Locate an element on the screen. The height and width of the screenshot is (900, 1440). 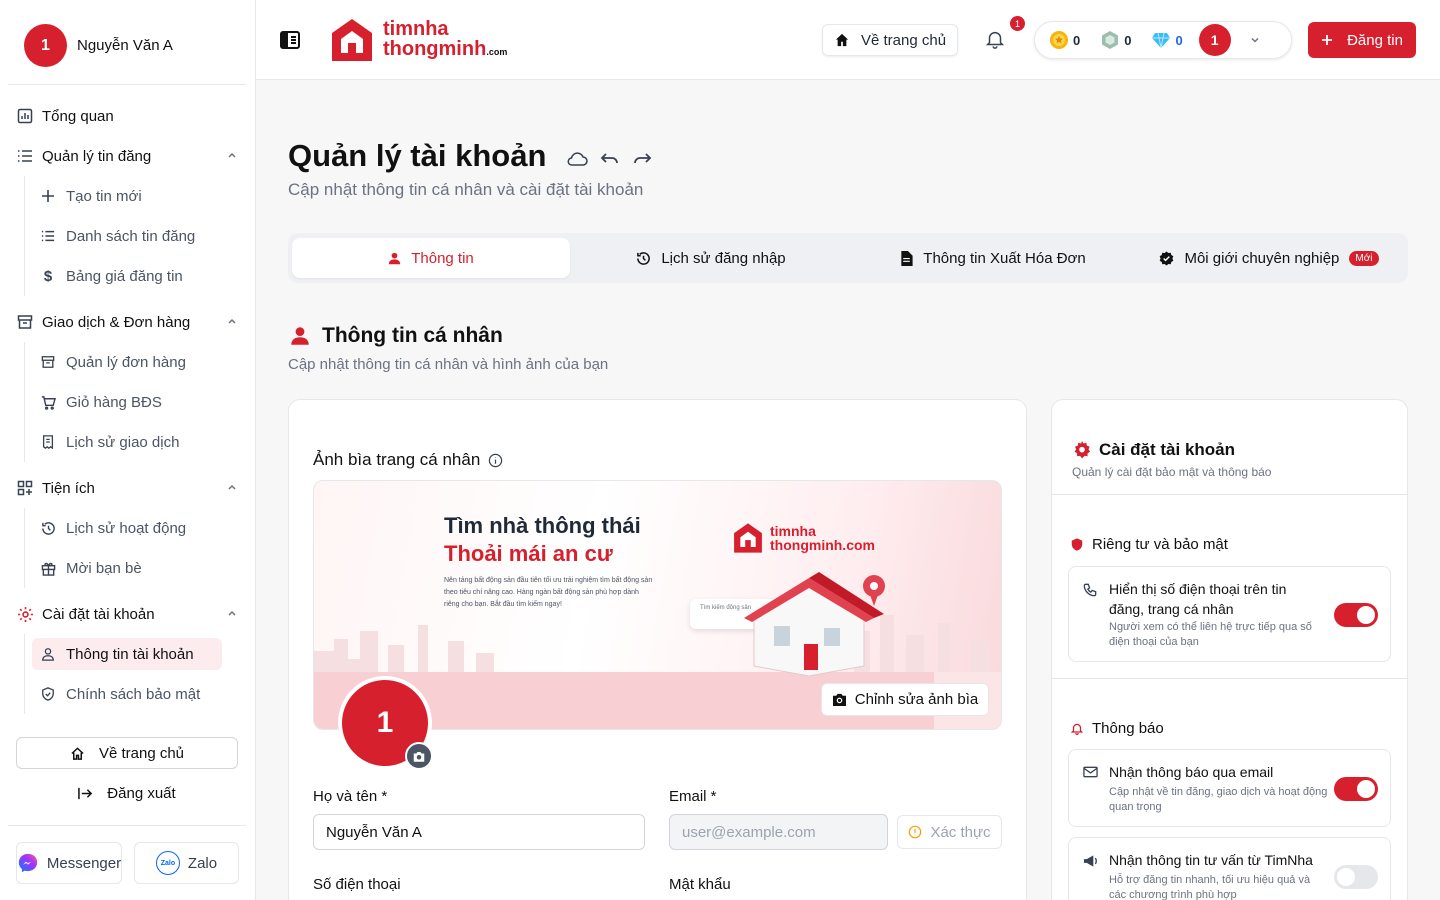
tab-invoice-info-label: Thông tin Xuất Hóa Đơn is located at coordinates (1004, 258).